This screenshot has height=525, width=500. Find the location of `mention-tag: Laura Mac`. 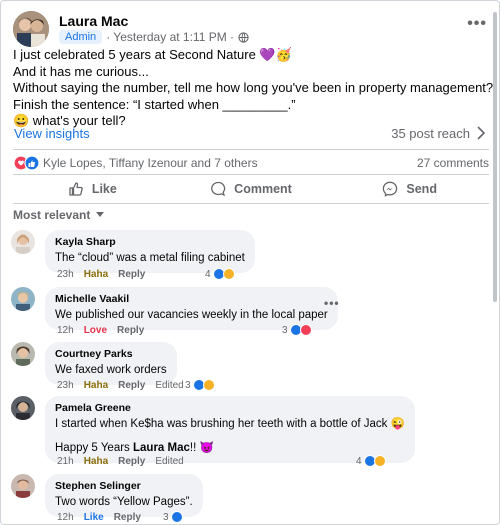

mention-tag: Laura Mac is located at coordinates (161, 448).